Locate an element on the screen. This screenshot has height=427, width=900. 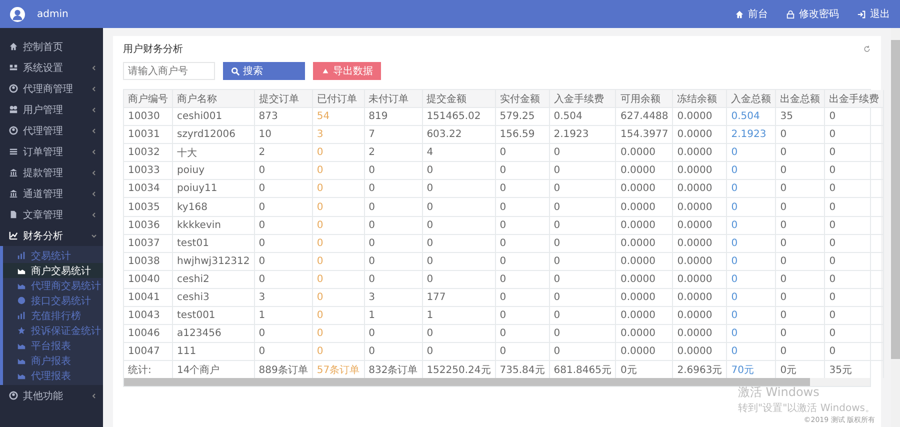
menu-item: 通道管理 is located at coordinates (51, 193).